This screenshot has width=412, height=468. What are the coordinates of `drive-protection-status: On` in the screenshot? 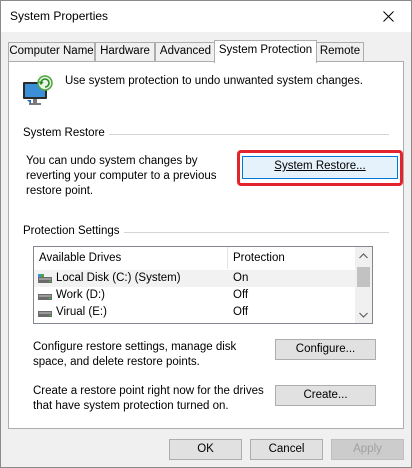 It's located at (241, 278).